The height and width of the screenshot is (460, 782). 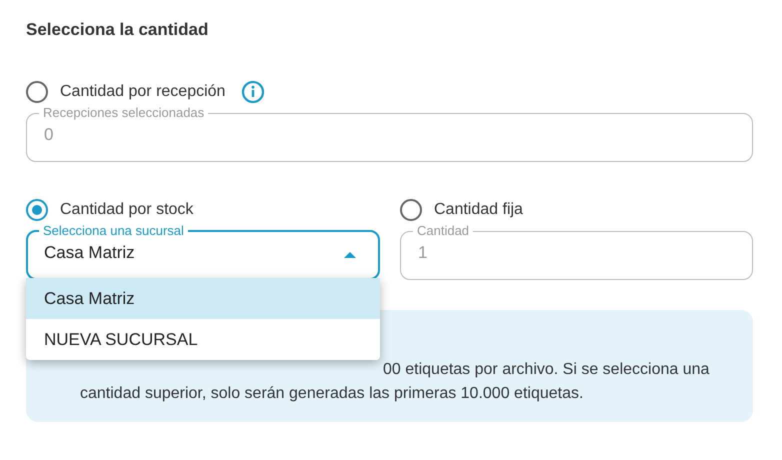 I want to click on field-label: Recepciones seleccionadas, so click(x=124, y=113).